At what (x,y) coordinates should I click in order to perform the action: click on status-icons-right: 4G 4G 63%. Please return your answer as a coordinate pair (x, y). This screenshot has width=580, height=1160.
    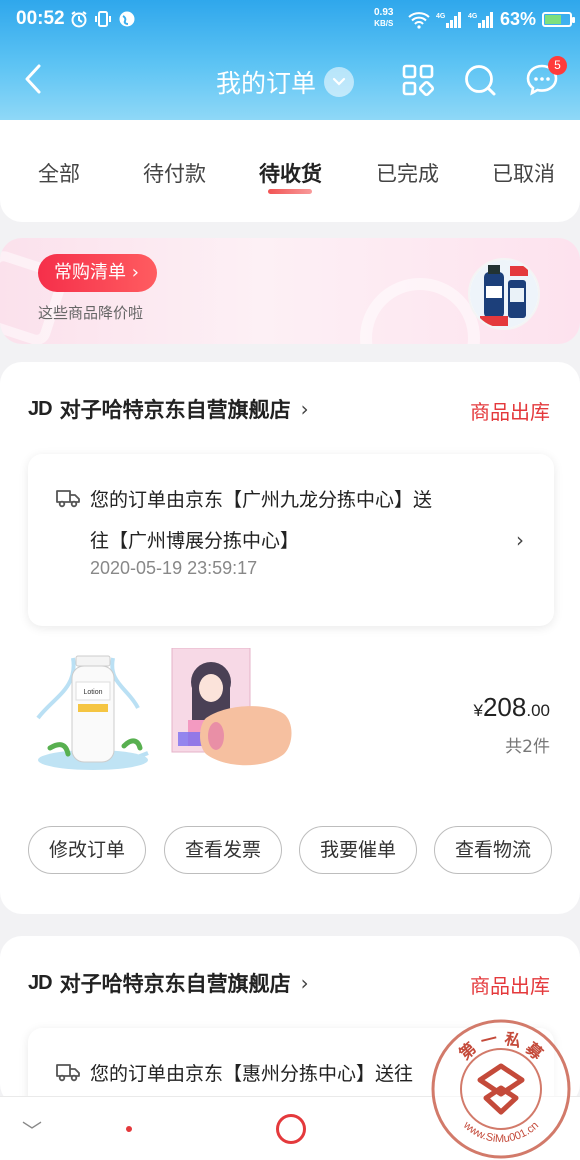
    Looking at the image, I should click on (492, 19).